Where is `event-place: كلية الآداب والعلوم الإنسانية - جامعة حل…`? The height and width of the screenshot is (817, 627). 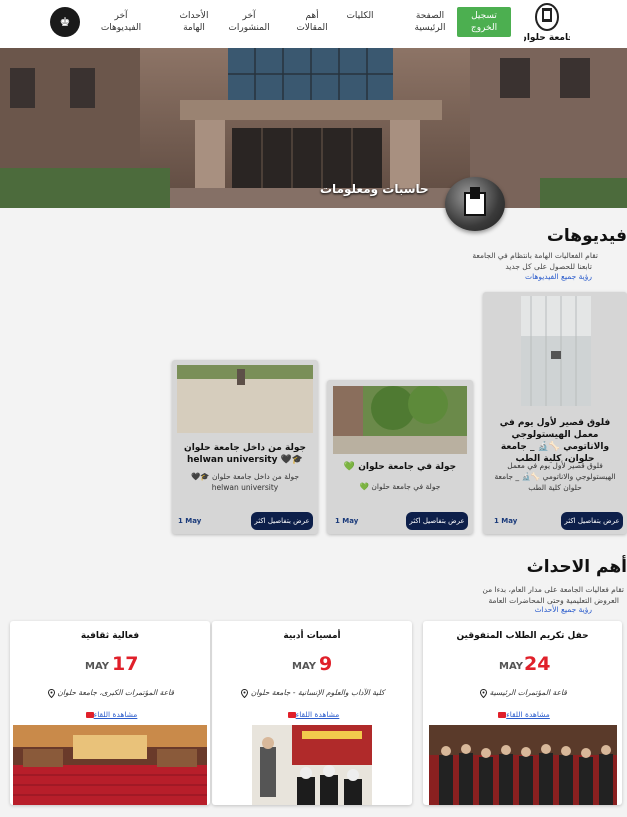 event-place: كلية الآداب والعلوم الإنسانية - جامعة حل… is located at coordinates (312, 693).